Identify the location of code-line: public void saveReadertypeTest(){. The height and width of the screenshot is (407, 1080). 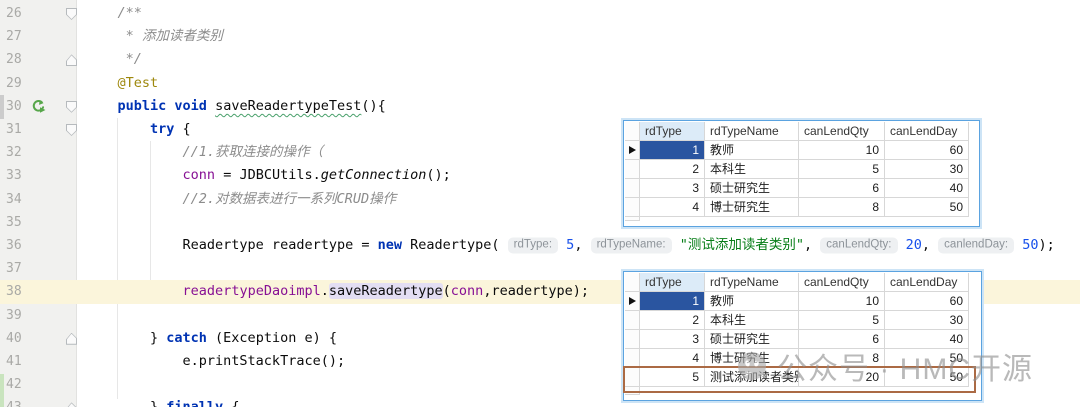
(235, 106).